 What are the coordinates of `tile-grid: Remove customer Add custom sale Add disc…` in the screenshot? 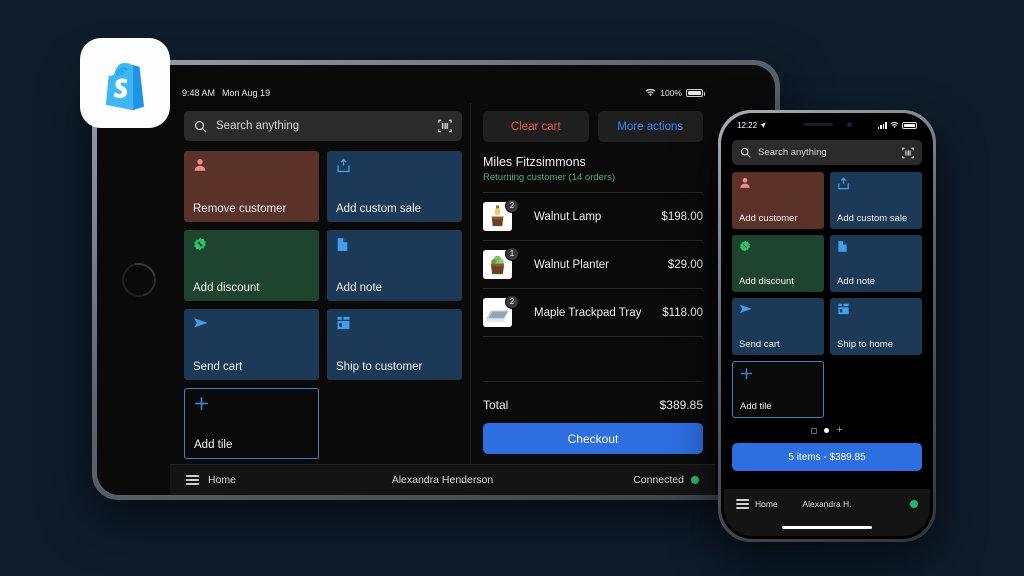 It's located at (323, 305).